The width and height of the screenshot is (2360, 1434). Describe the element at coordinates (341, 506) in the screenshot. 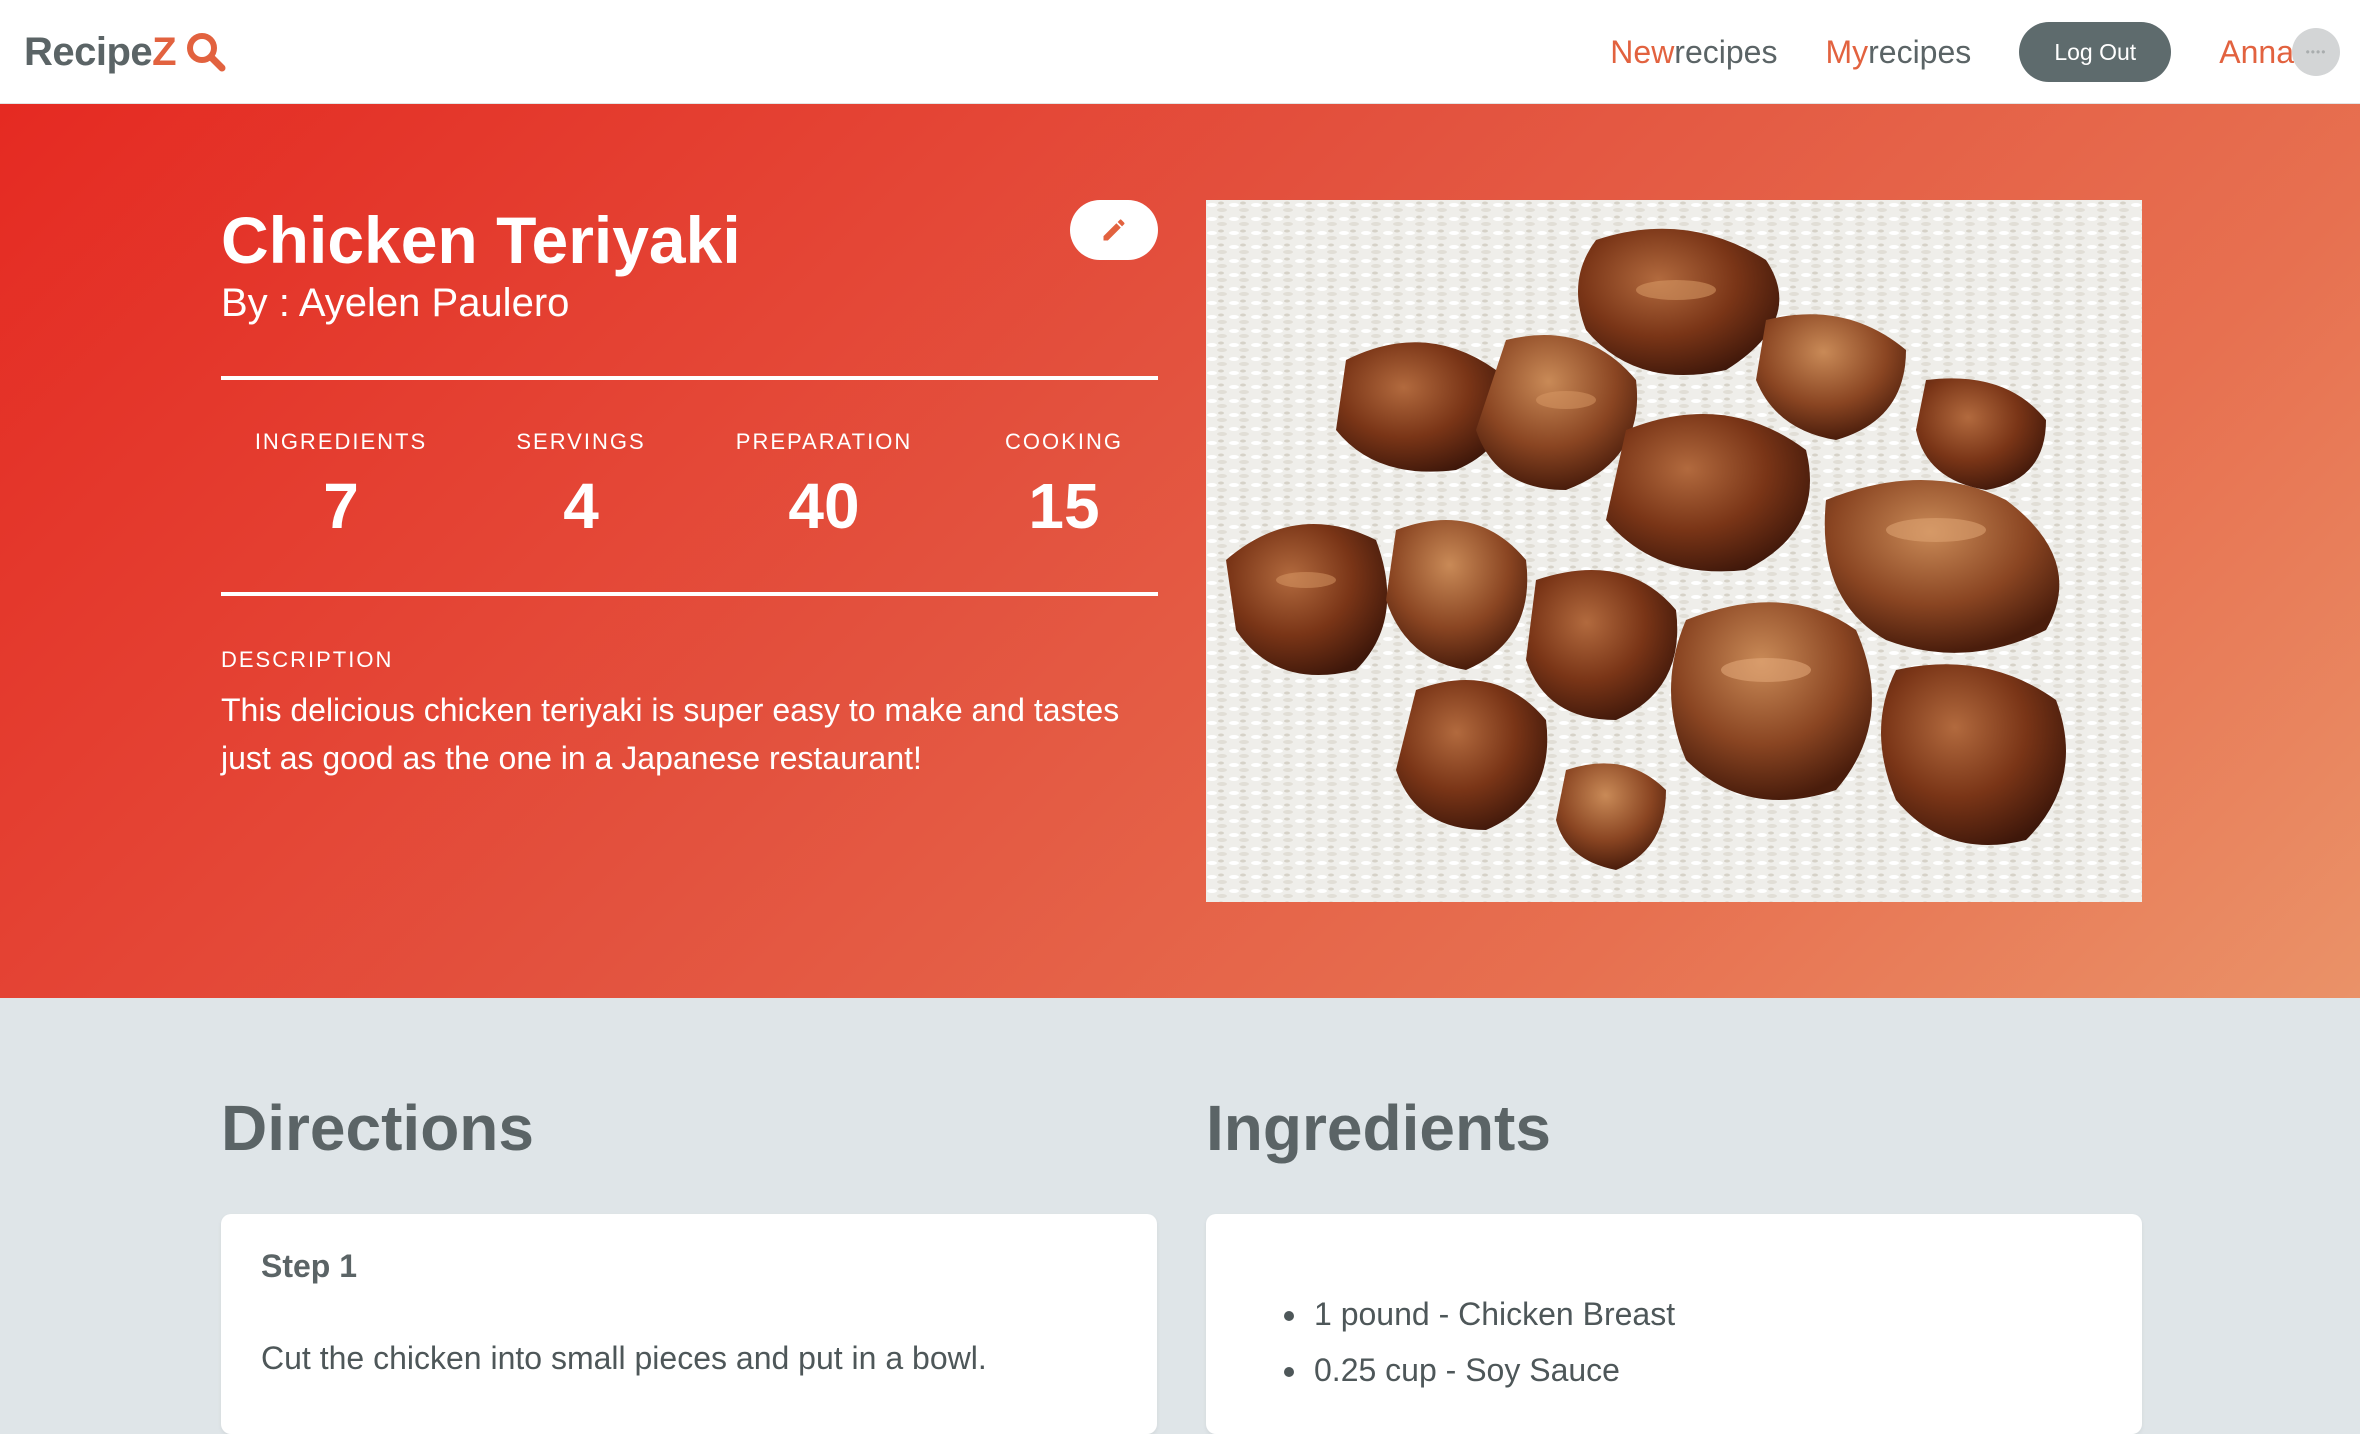

I see `stat-value: 7` at that location.